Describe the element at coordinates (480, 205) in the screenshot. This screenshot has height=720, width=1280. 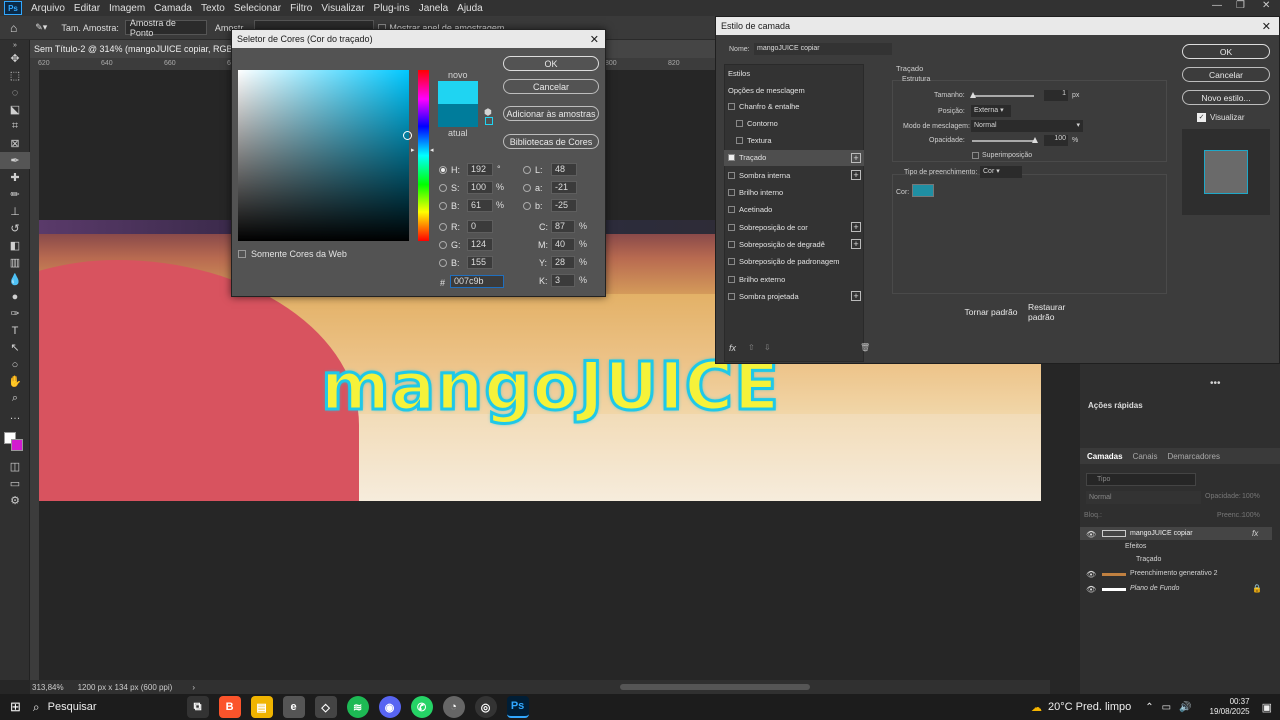
I see `b-field: 61` at that location.